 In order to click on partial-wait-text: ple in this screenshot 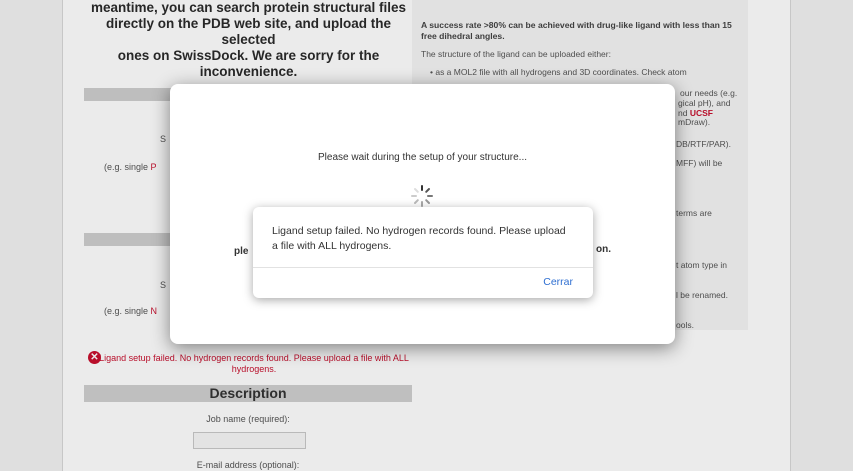, I will do `click(241, 251)`.